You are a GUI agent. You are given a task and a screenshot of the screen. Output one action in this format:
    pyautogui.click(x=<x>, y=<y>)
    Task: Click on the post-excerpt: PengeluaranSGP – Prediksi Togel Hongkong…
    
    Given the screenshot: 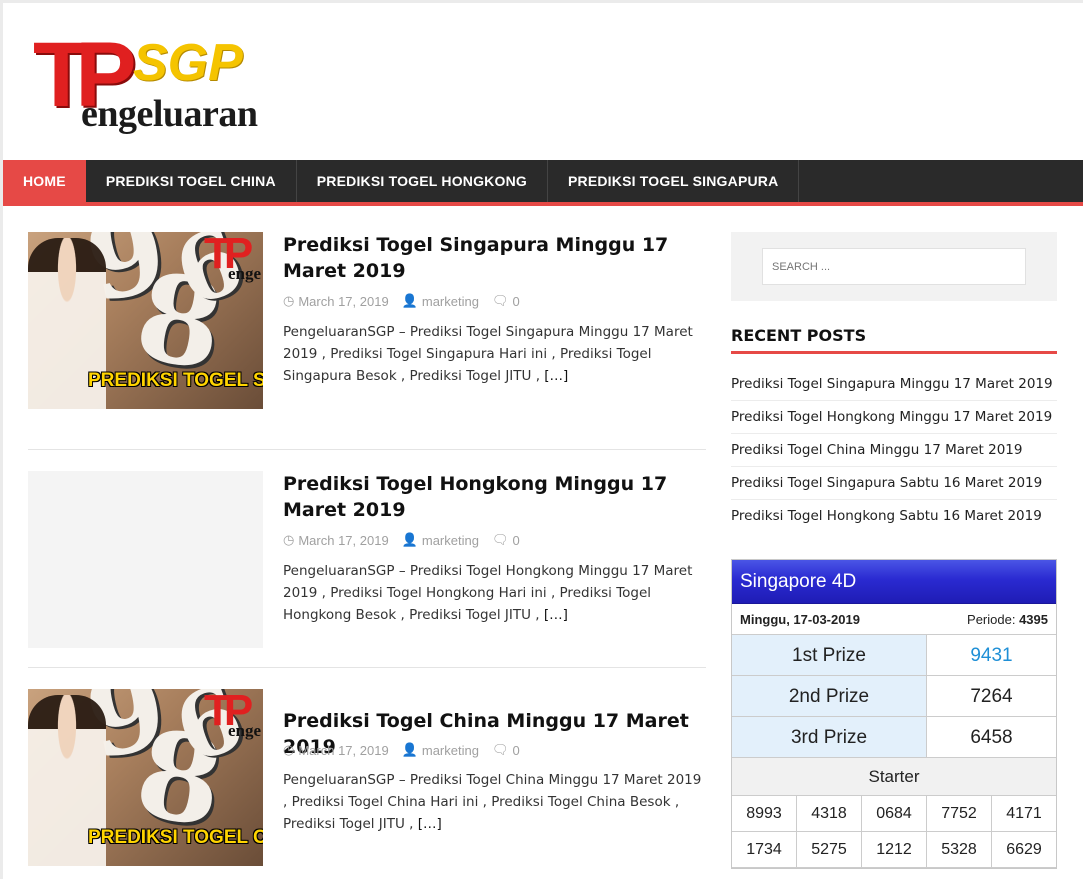 What is the action you would take?
    pyautogui.click(x=495, y=593)
    